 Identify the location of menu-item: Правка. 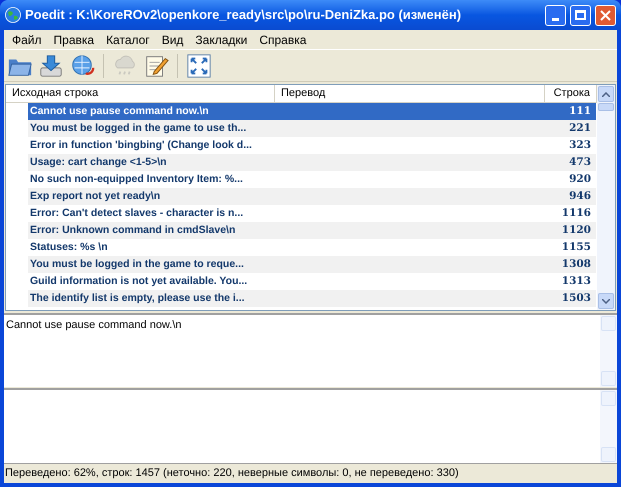
(74, 39).